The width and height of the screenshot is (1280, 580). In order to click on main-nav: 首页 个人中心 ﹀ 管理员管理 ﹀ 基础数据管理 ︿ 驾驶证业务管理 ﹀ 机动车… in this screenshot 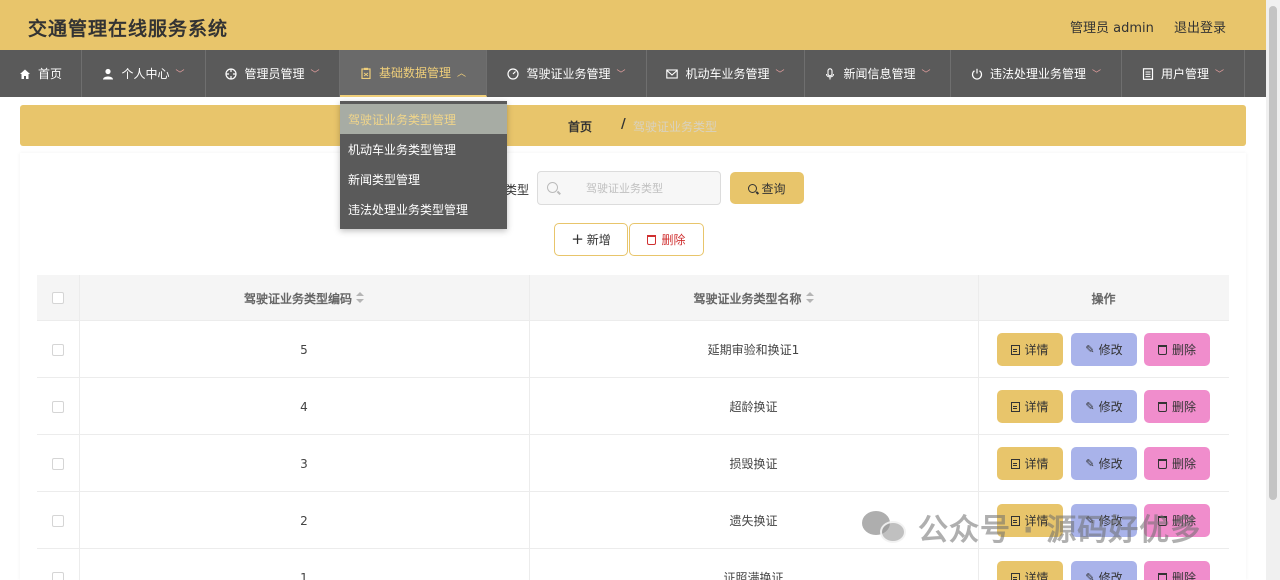, I will do `click(633, 73)`.